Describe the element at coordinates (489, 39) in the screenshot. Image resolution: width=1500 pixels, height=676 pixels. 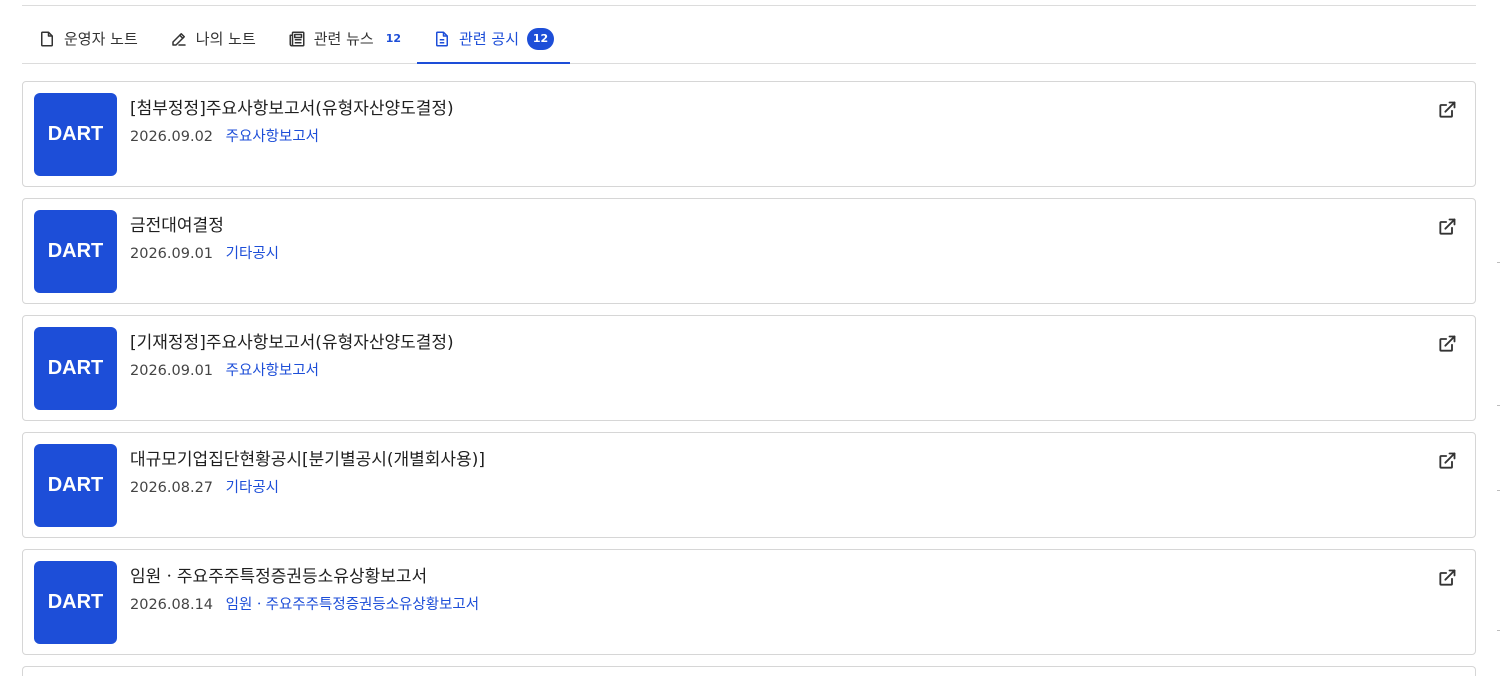
I see `tab-label: 관련 공시` at that location.